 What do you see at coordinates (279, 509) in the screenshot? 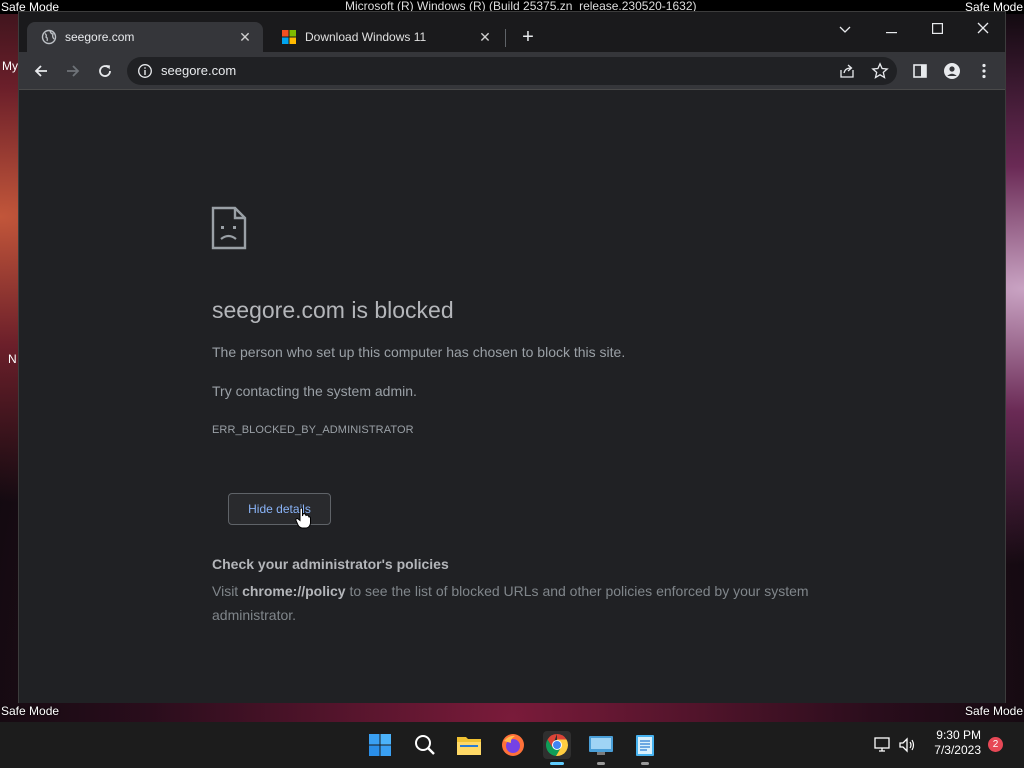
I see `hide-details-button: Hide details` at bounding box center [279, 509].